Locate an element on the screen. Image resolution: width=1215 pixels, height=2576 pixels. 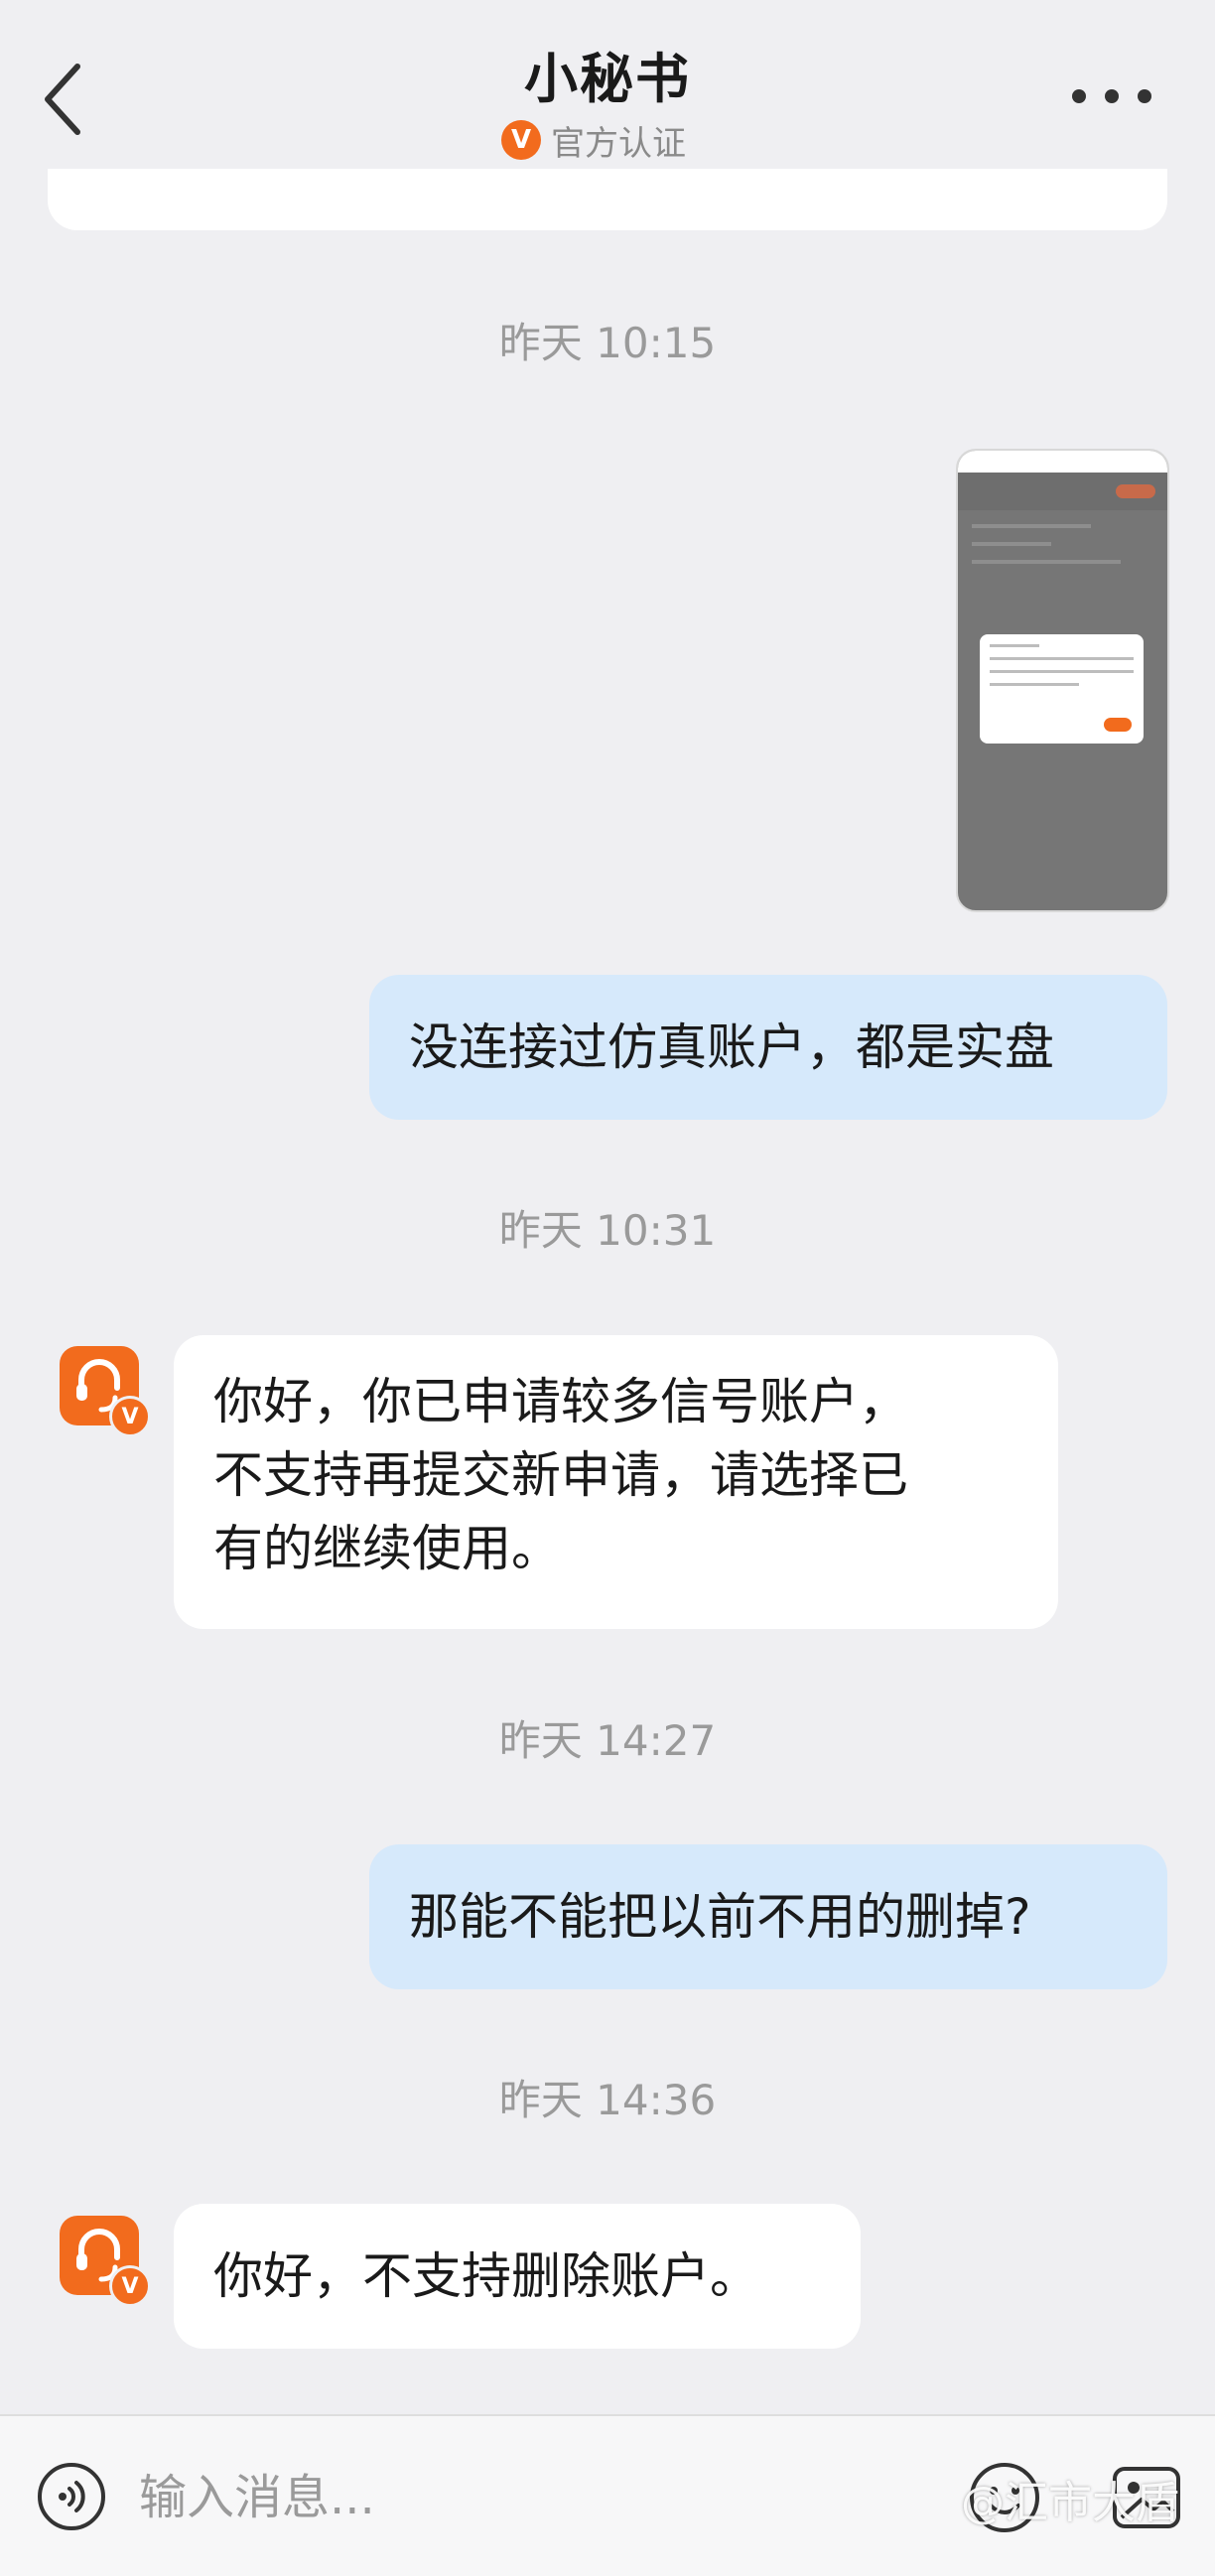
verified-label: V 官方认证 is located at coordinates (593, 140).